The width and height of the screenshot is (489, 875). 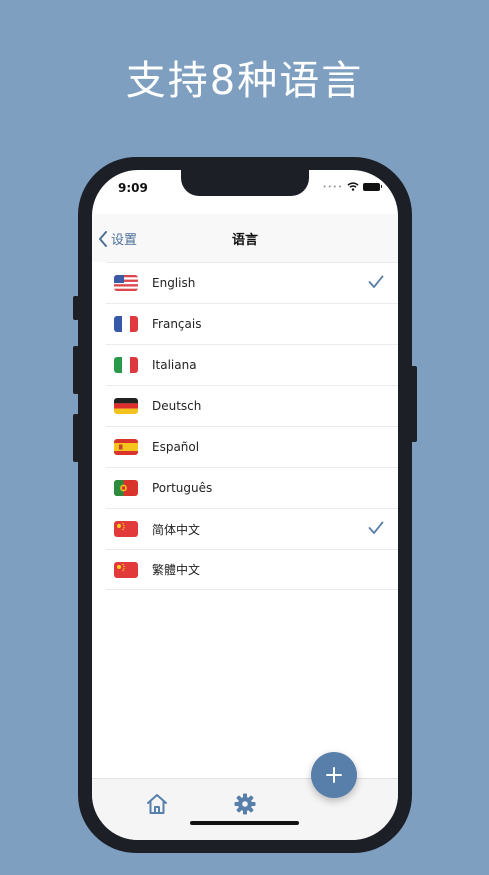 What do you see at coordinates (252, 569) in the screenshot?
I see `language-item-traditional-chinese: 繁體中文` at bounding box center [252, 569].